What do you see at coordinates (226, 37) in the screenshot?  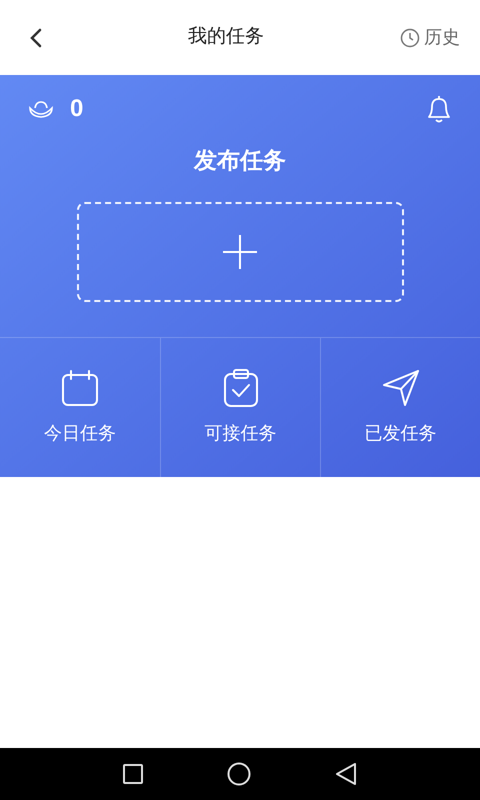 I see `page-title: 我的任务` at bounding box center [226, 37].